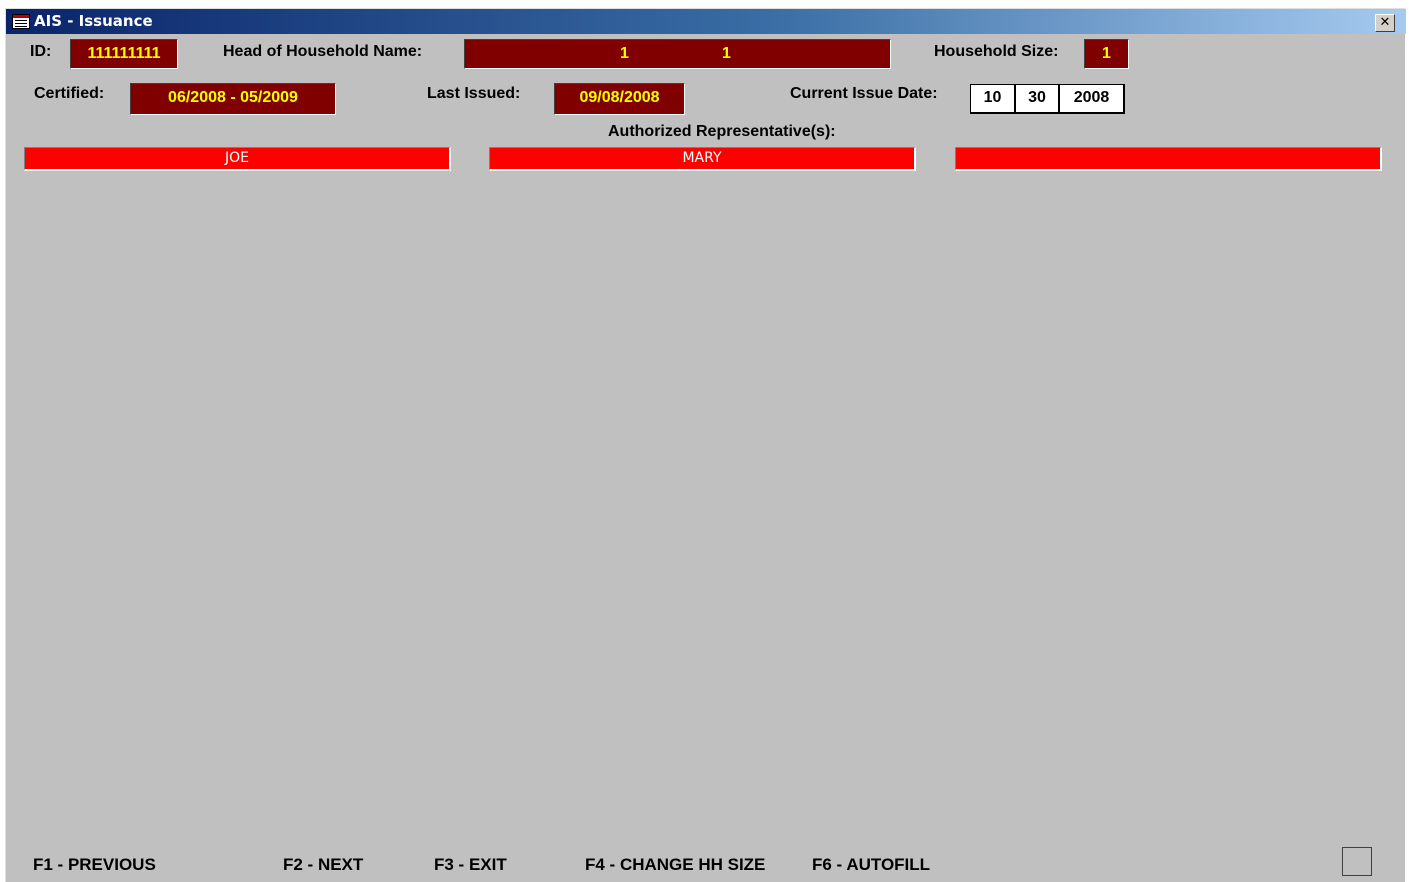 Image resolution: width=1413 pixels, height=882 pixels. I want to click on certified-label: Certified:, so click(69, 93).